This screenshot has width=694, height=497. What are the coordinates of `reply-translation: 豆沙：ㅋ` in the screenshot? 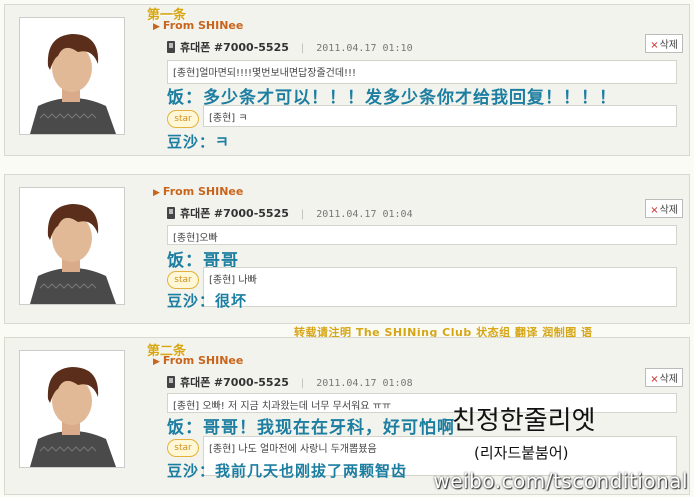 It's located at (198, 142).